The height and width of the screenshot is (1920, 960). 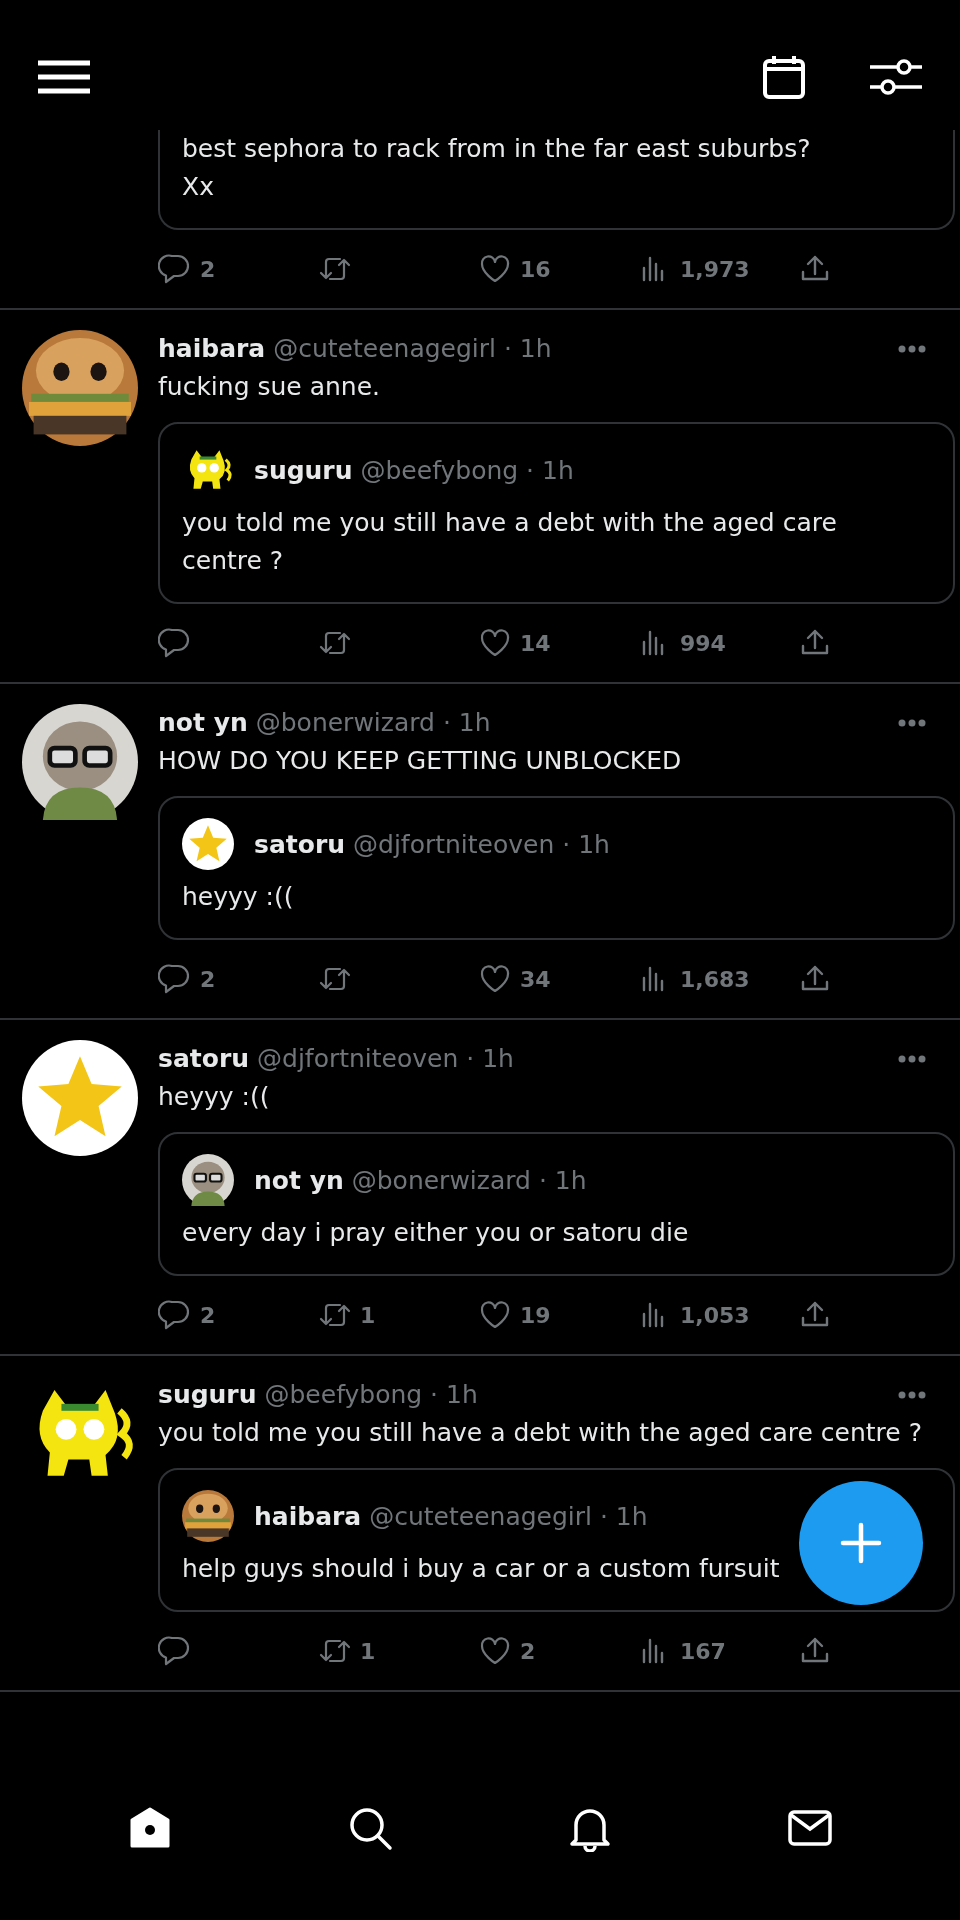 I want to click on like-button: 14, so click(x=558, y=643).